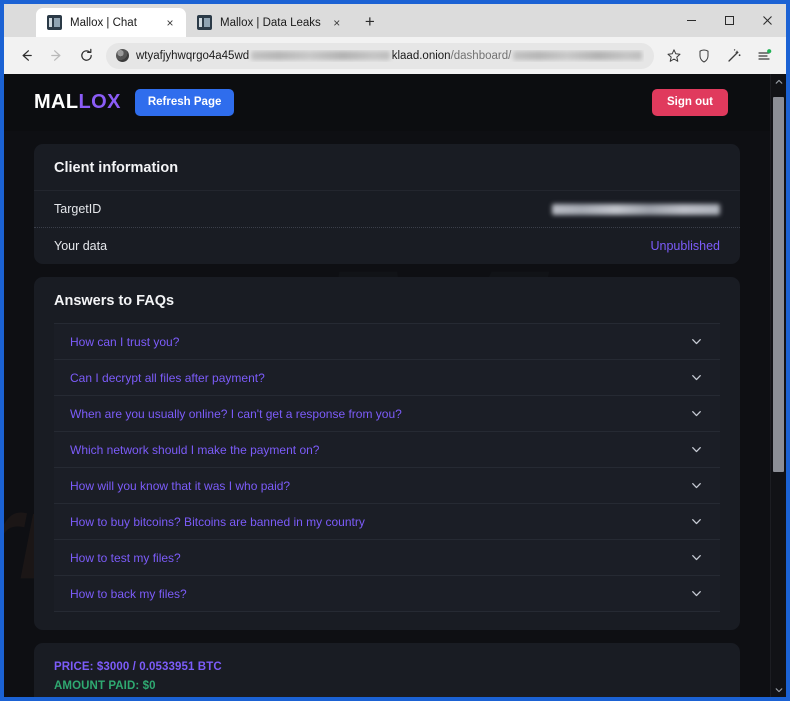 Image resolution: width=790 pixels, height=701 pixels. Describe the element at coordinates (122, 55) in the screenshot. I see `onion-site-icon` at that location.